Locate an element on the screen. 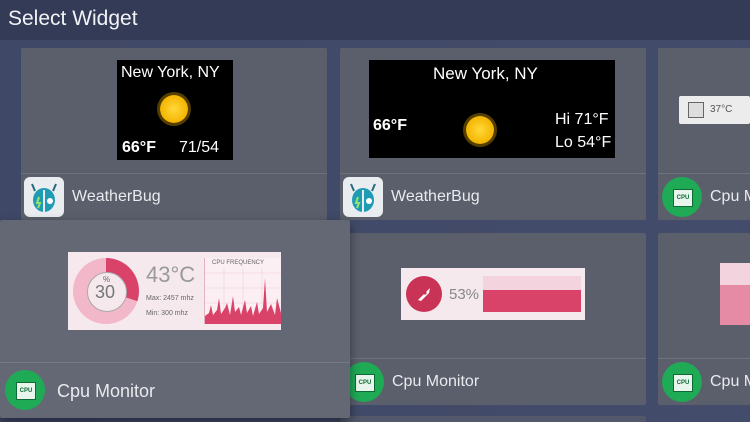 The height and width of the screenshot is (422, 750). cpu-percent-label: 53% is located at coordinates (464, 294).